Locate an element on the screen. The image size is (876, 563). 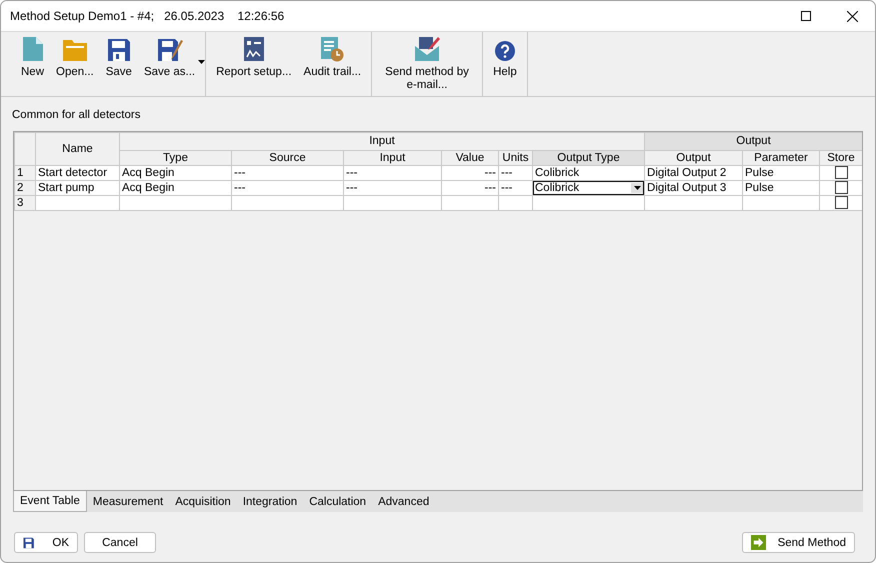
help-icon is located at coordinates (505, 51).